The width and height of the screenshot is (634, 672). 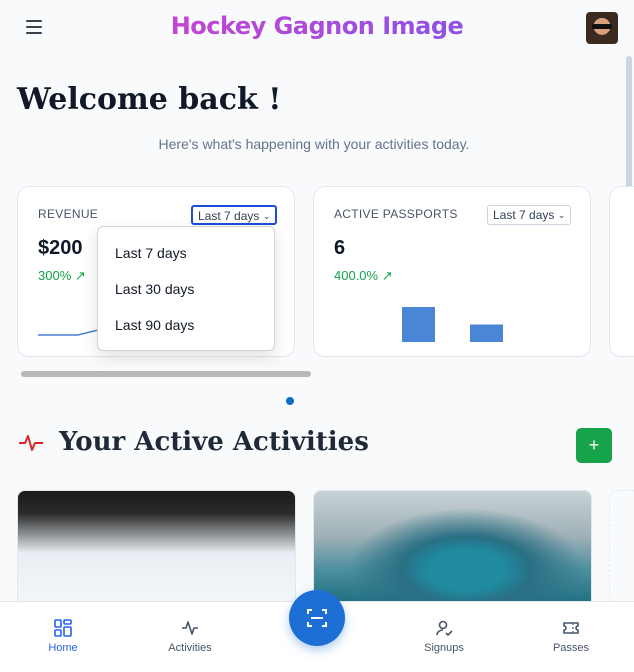 What do you see at coordinates (186, 325) in the screenshot?
I see `range-option-90: Last 90 days` at bounding box center [186, 325].